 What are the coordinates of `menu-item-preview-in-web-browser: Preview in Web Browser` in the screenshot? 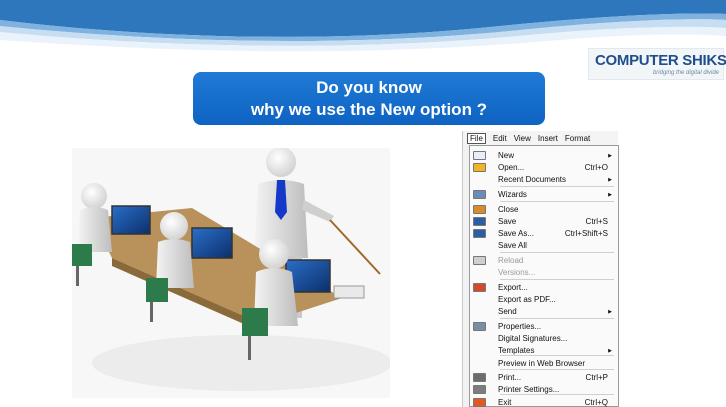 It's located at (544, 363).